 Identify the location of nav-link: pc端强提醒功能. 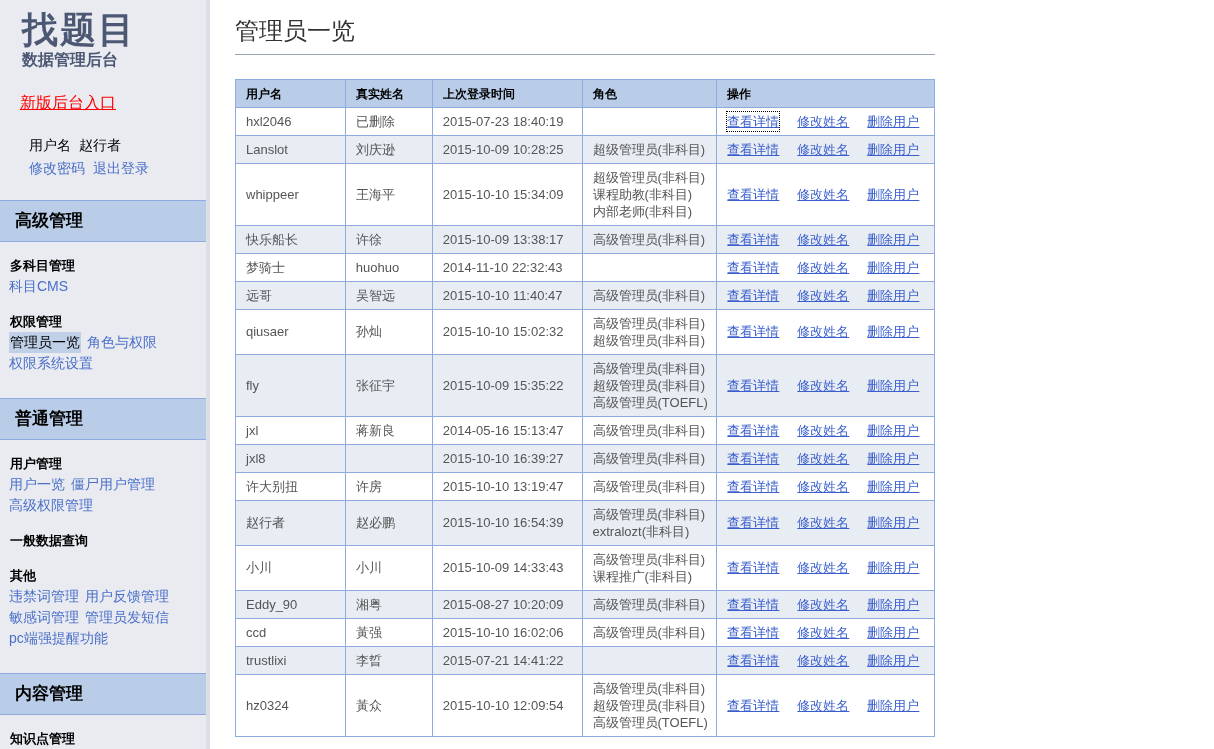
(58, 638).